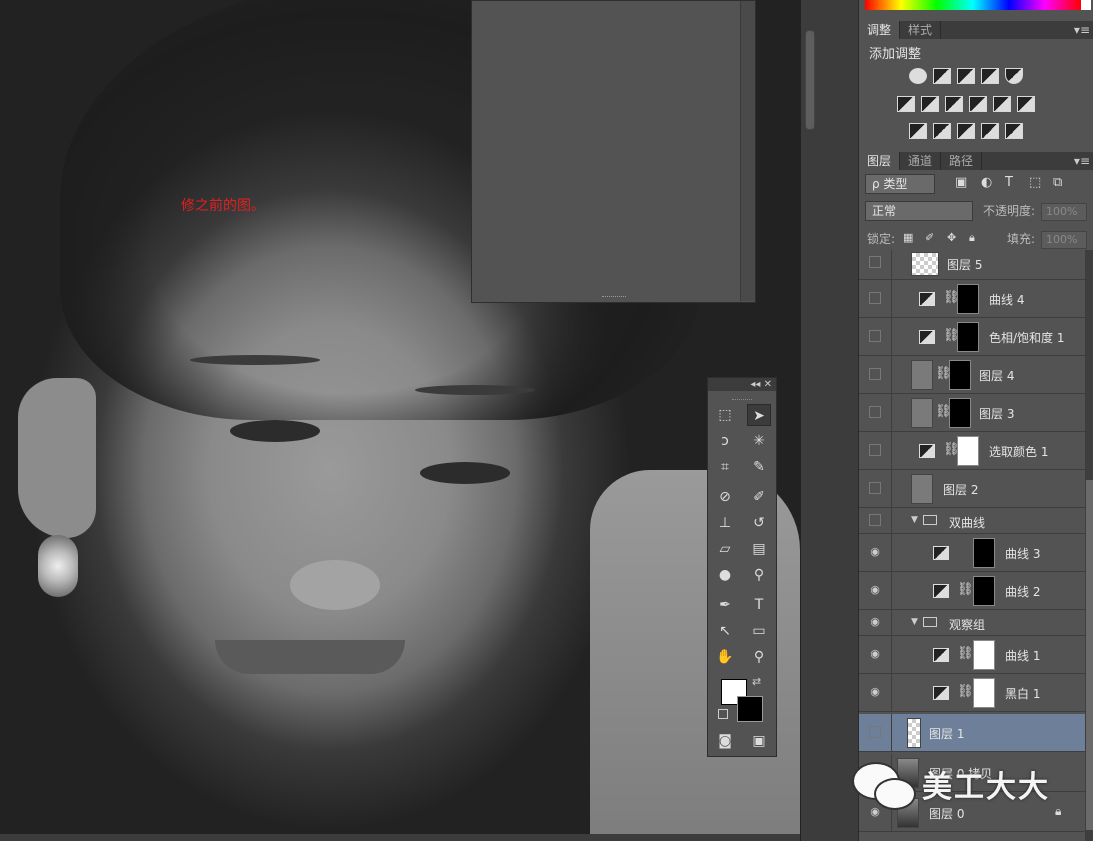 The image size is (1093, 841). I want to click on dodge-tool-icon: ⚲, so click(759, 575).